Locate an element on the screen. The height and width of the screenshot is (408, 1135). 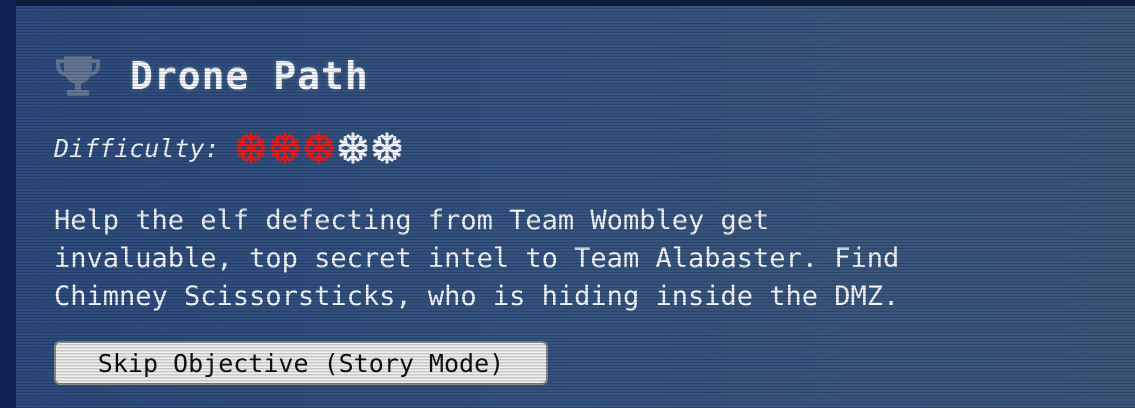
title-row: Drone Path is located at coordinates (210, 76).